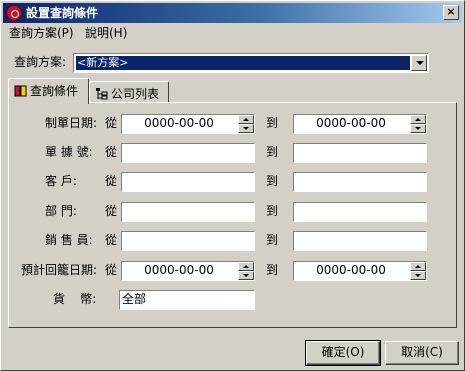  I want to click on department-to-input, so click(360, 212).